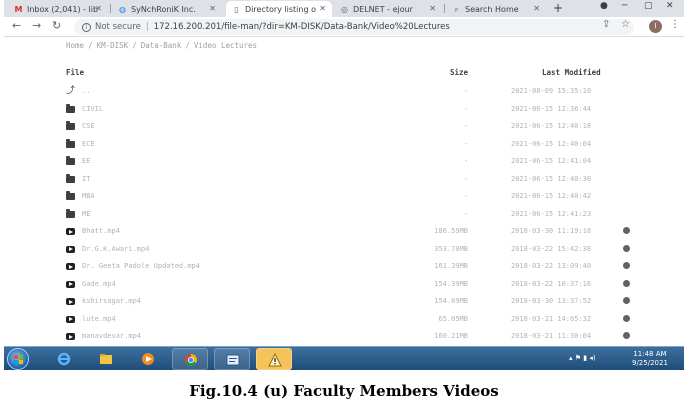  Describe the element at coordinates (551, 266) in the screenshot. I see `file-modified: 2018-03-22 13:09:40` at that location.